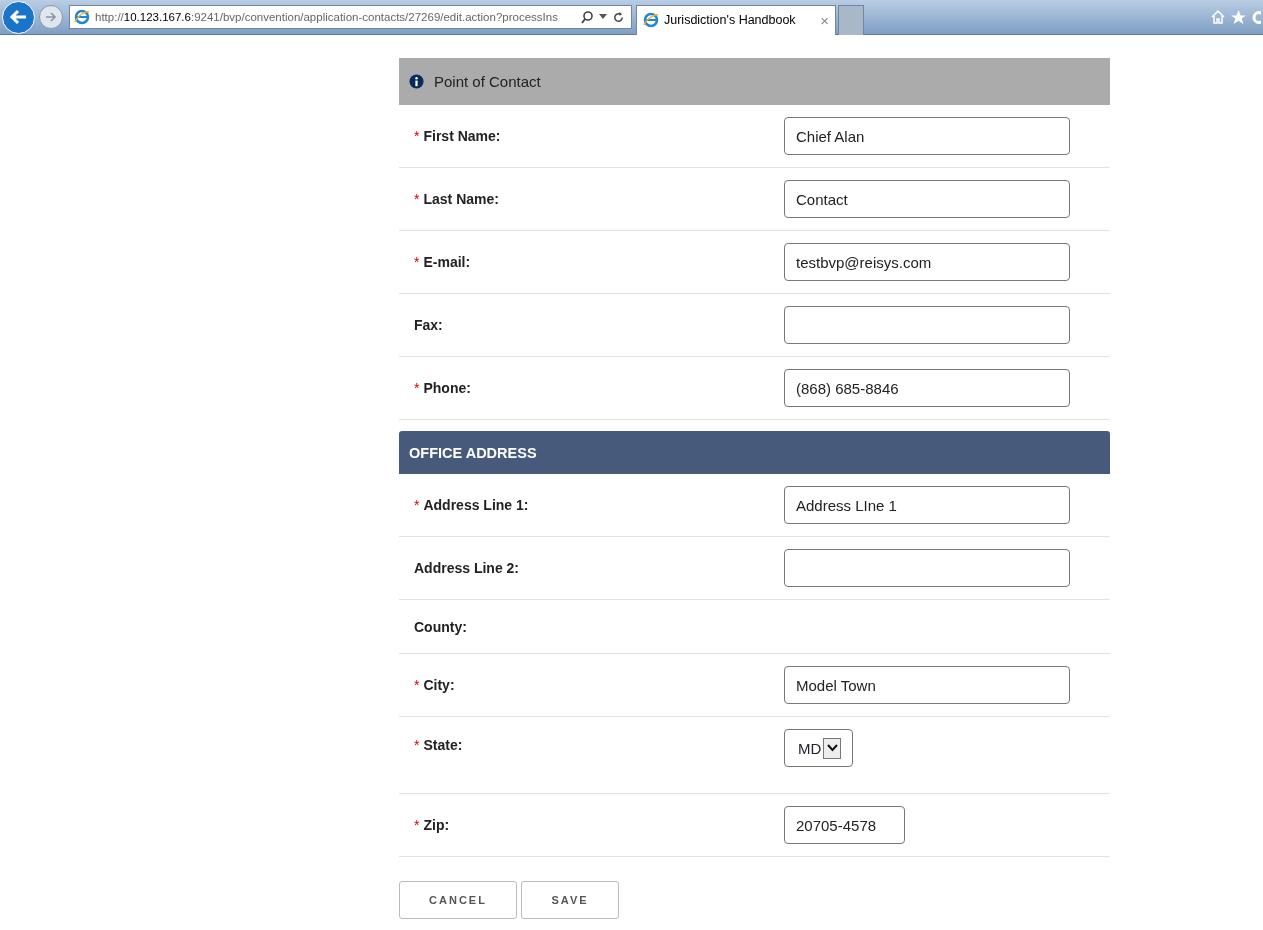 The image size is (1263, 930). What do you see at coordinates (443, 745) in the screenshot?
I see `field-label: State:` at bounding box center [443, 745].